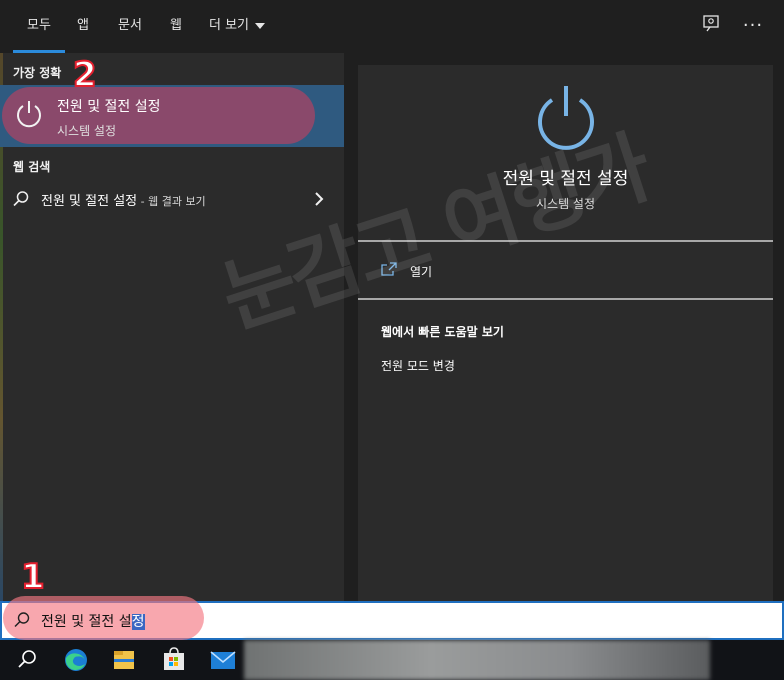 Image resolution: width=784 pixels, height=680 pixels. I want to click on help-heading: 웹에서 빠른 도움말 보기, so click(442, 332).